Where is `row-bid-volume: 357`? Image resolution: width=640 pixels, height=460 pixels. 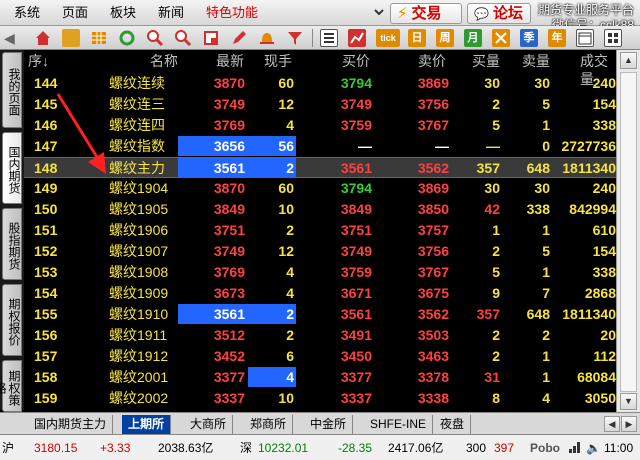
row-bid-volume: 357 is located at coordinates (488, 168).